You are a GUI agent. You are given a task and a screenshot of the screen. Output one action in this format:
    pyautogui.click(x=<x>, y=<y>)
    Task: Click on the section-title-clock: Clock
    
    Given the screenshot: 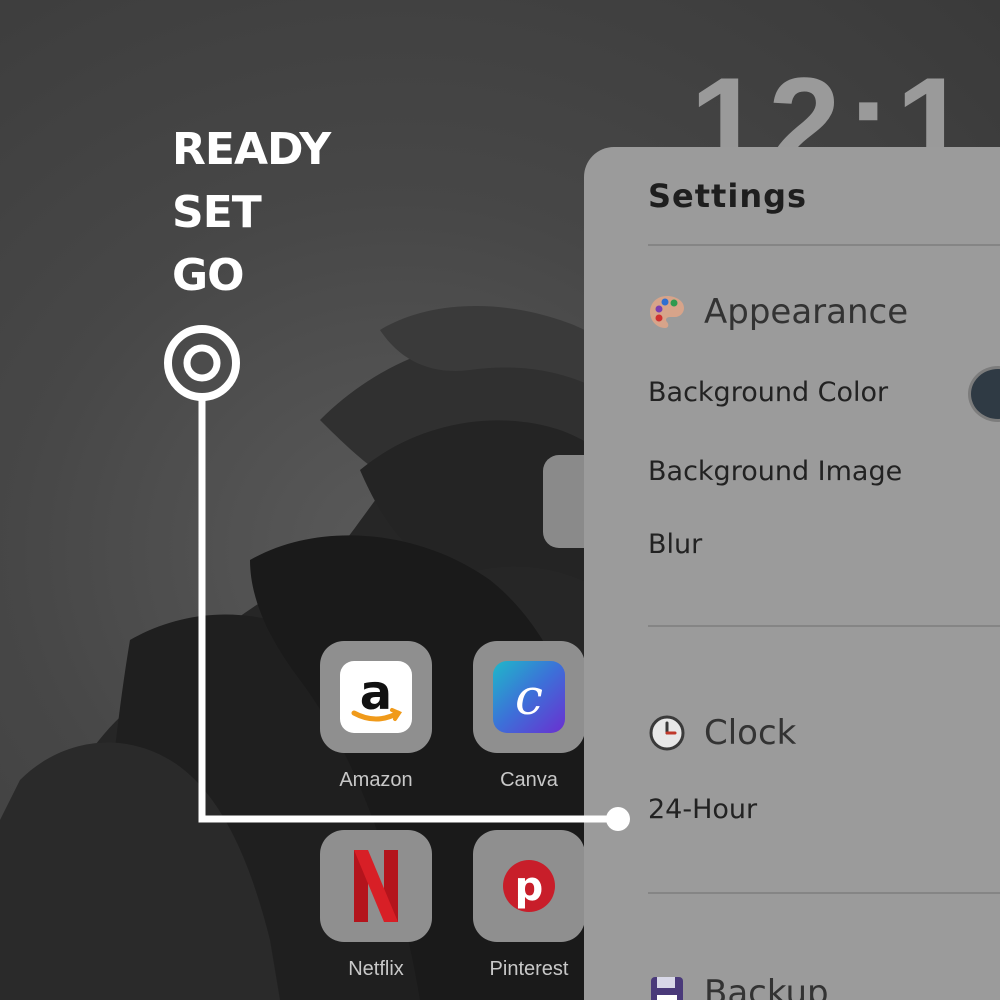 What is the action you would take?
    pyautogui.click(x=750, y=733)
    